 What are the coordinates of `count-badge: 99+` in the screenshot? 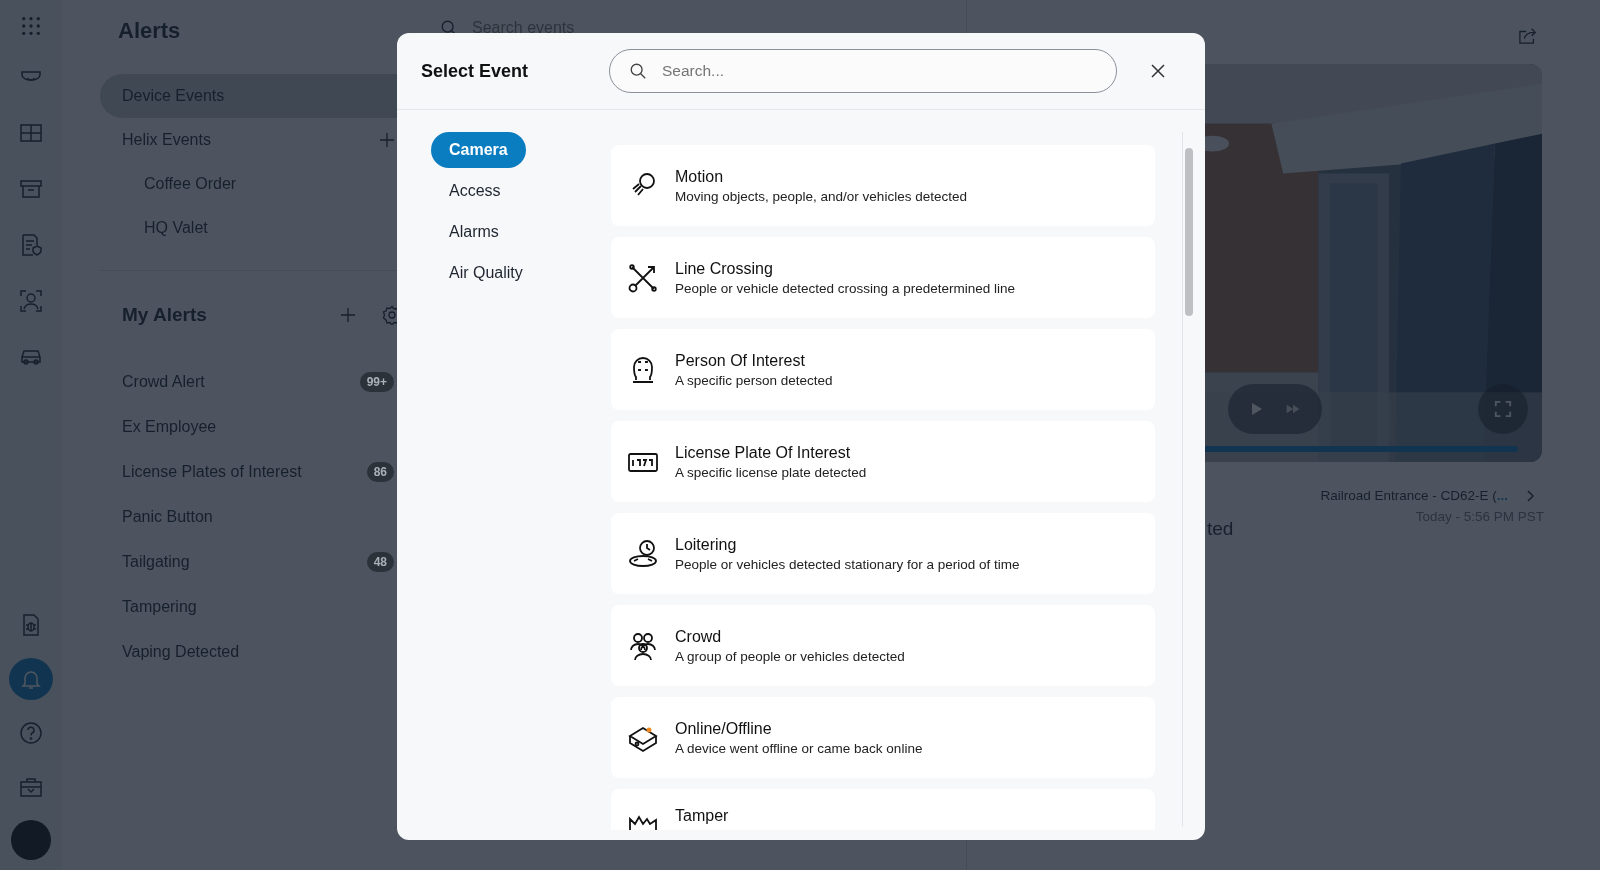 It's located at (376, 381).